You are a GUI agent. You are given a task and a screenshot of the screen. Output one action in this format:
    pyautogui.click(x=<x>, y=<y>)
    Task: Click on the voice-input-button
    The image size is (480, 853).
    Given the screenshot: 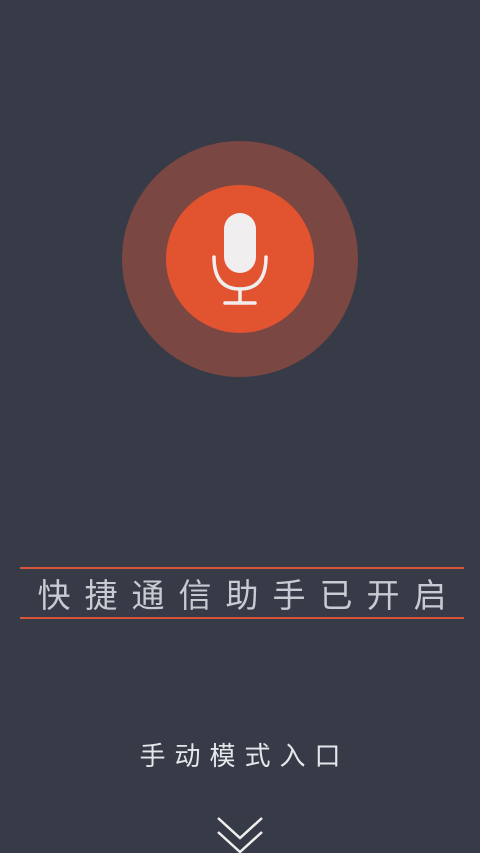 What is the action you would take?
    pyautogui.click(x=240, y=259)
    